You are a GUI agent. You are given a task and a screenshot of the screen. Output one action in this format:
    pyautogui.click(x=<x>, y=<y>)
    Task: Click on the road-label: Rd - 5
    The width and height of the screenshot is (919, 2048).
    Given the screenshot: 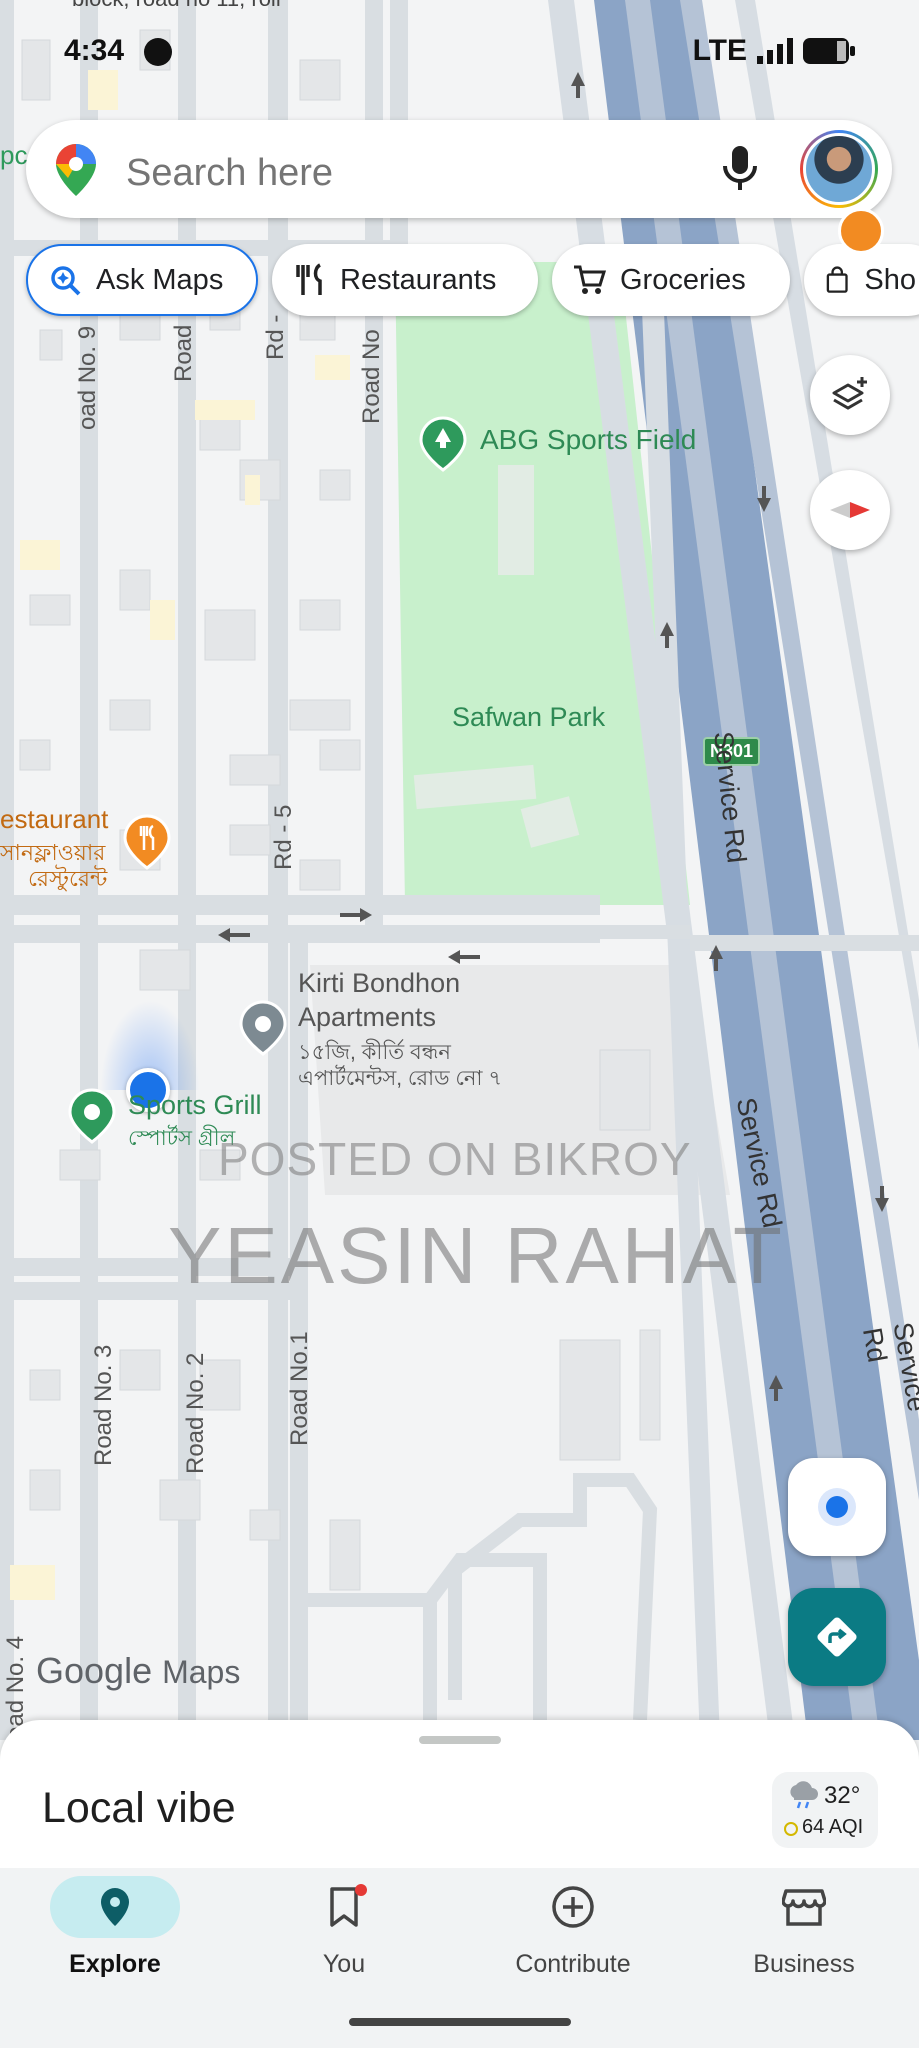 What is the action you would take?
    pyautogui.click(x=283, y=837)
    